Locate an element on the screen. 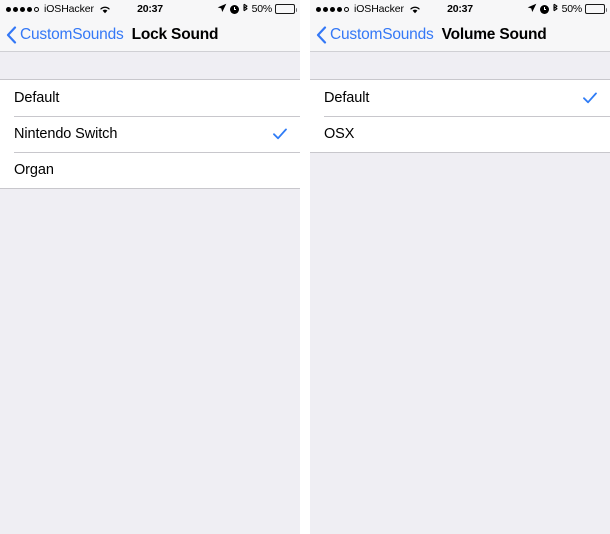 This screenshot has width=610, height=534. sound-options-list: Default OSX is located at coordinates (460, 116).